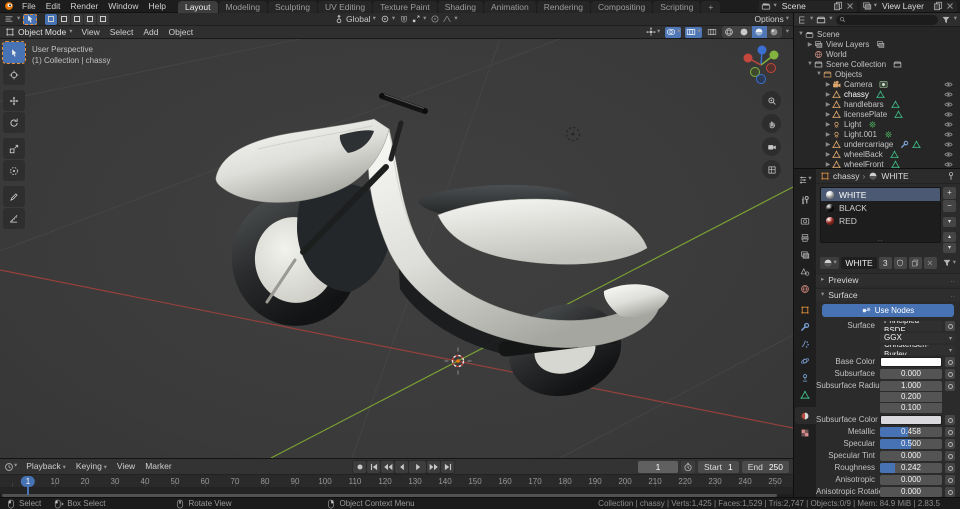 The image size is (960, 509). Describe the element at coordinates (877, 34) in the screenshot. I see `outliner-row-scene: ▼ Scene` at that location.